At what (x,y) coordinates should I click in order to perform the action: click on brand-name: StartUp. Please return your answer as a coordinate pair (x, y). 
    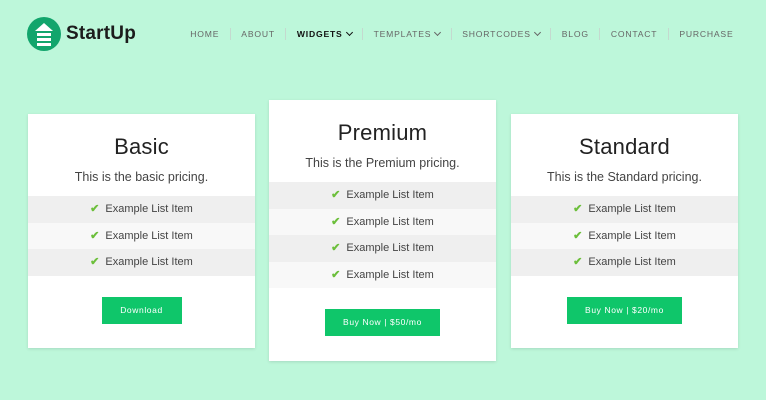
    Looking at the image, I should click on (101, 33).